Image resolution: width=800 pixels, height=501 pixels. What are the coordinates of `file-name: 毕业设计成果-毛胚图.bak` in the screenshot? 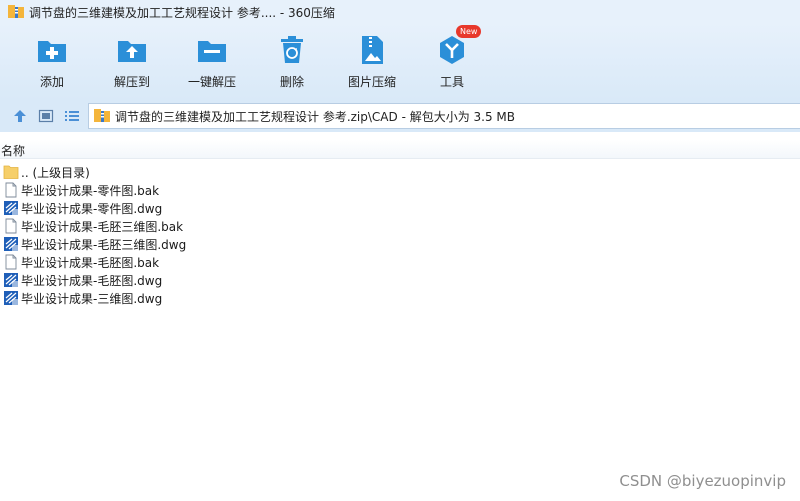 It's located at (90, 262).